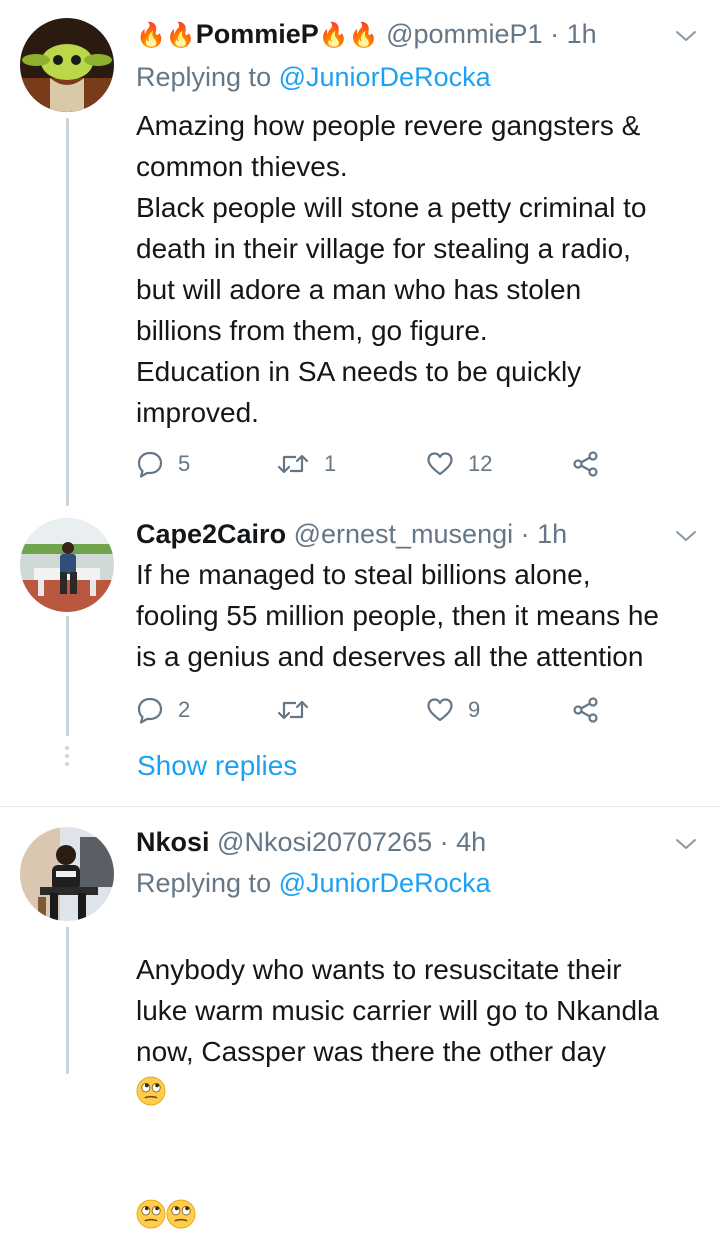 The height and width of the screenshot is (1236, 720). I want to click on display-name: Nkosi, so click(173, 842).